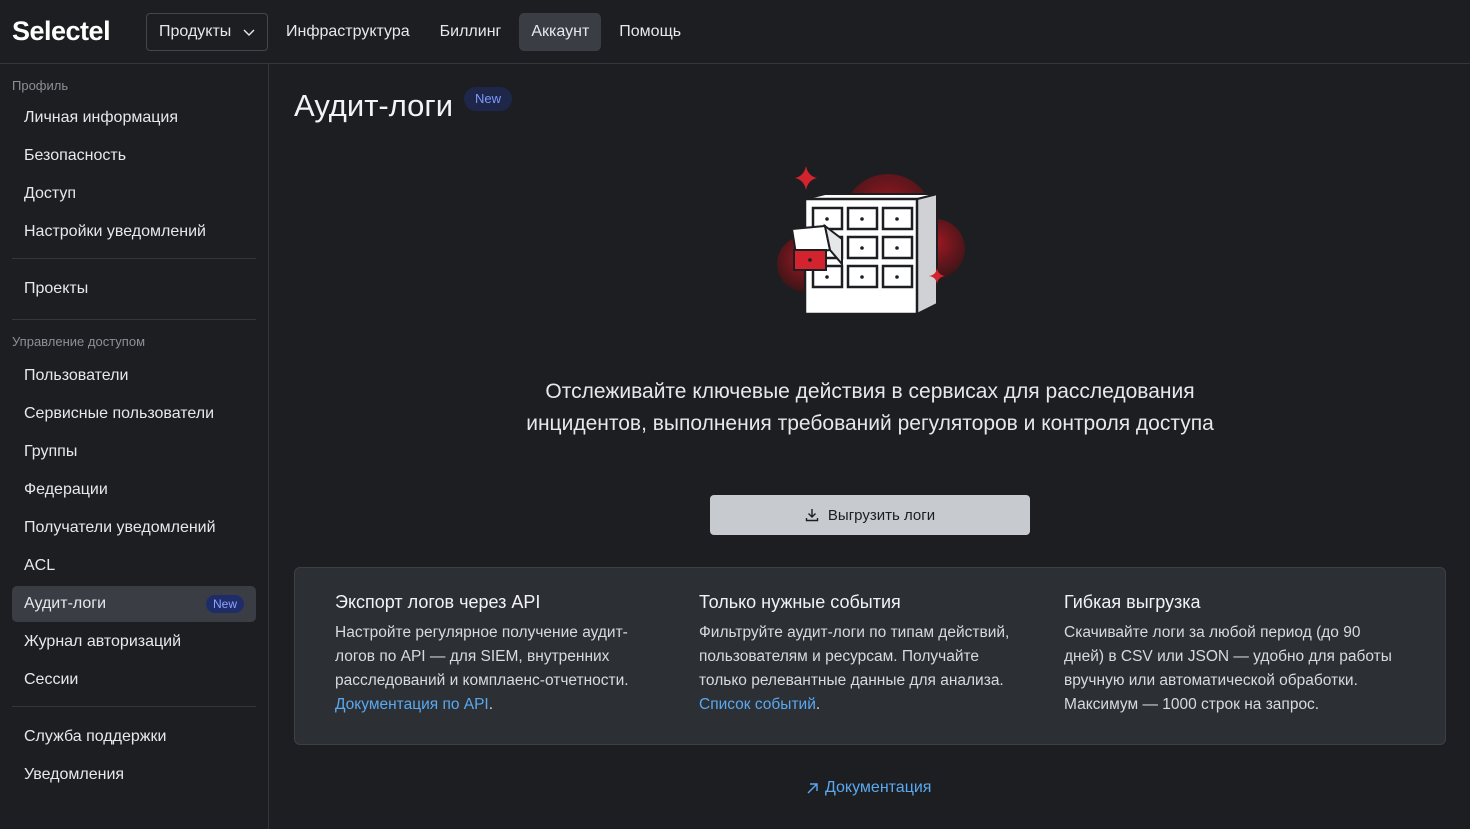  I want to click on sidebar-item-notifications: Уведомления, so click(134, 775).